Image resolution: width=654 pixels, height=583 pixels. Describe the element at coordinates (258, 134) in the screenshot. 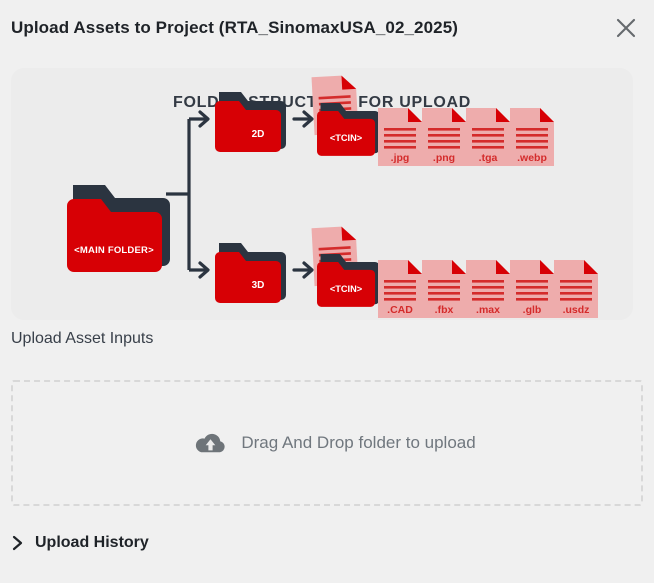

I see `folder-2d-label: 2D` at that location.